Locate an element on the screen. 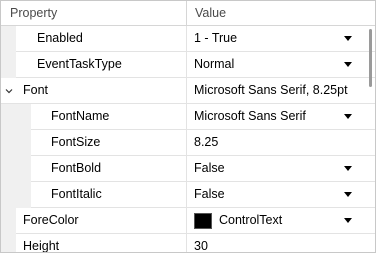 Image resolution: width=376 pixels, height=253 pixels. property-value: Microsoft Sans Serif, 8.25pt is located at coordinates (271, 90).